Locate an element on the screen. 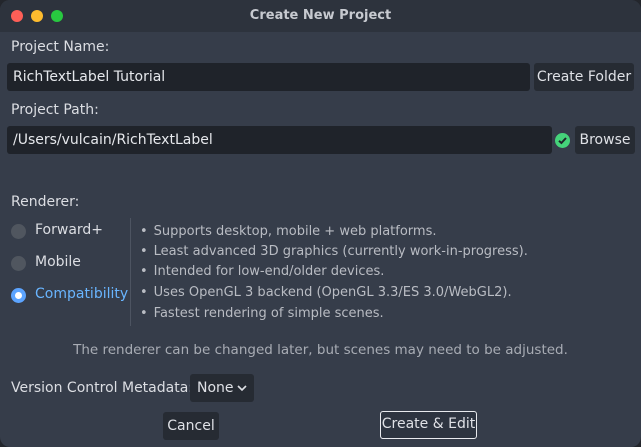 The image size is (641, 447). version-control-label: Version Control Metadata: is located at coordinates (102, 388).